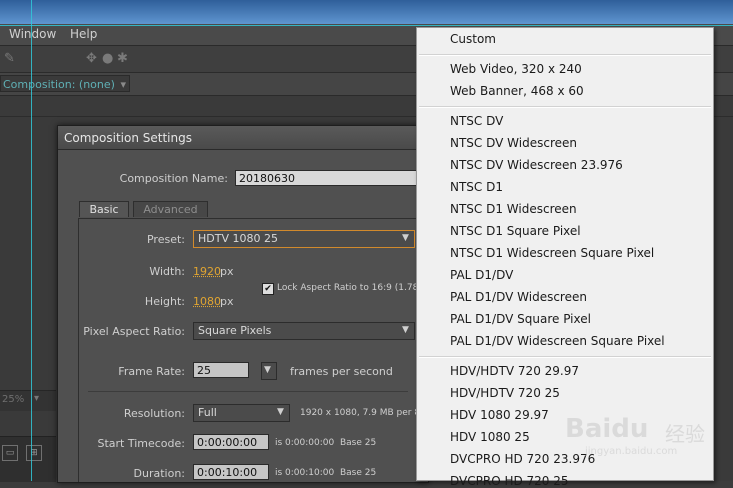 The image size is (733, 488). Describe the element at coordinates (227, 271) in the screenshot. I see `width-unit: px` at that location.